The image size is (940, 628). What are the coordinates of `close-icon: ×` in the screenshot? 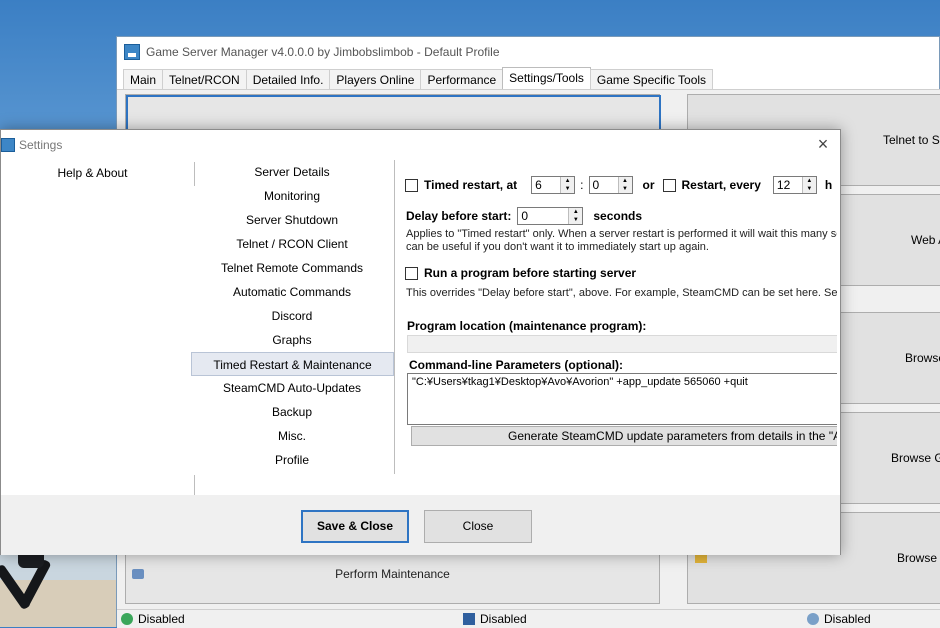 It's located at (823, 144).